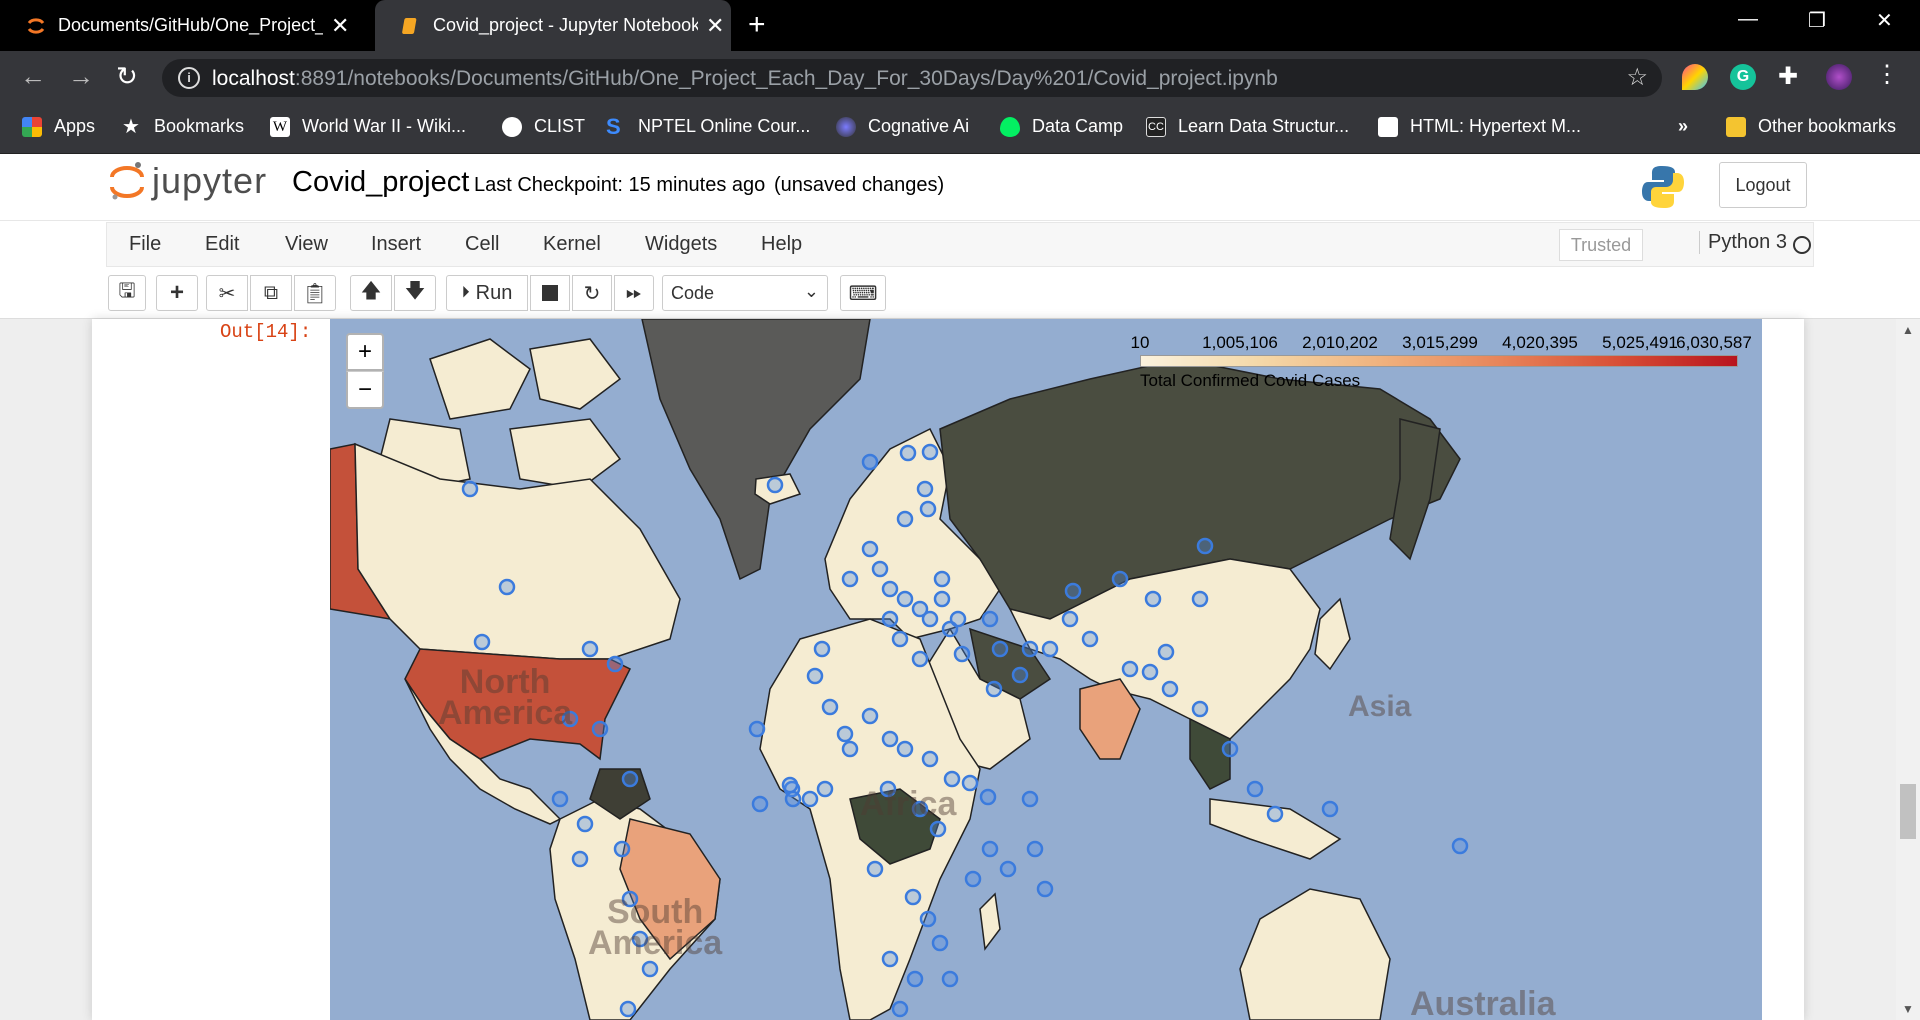 This screenshot has height=1020, width=1920. What do you see at coordinates (1884, 20) in the screenshot?
I see `close-window-icon: ✕` at bounding box center [1884, 20].